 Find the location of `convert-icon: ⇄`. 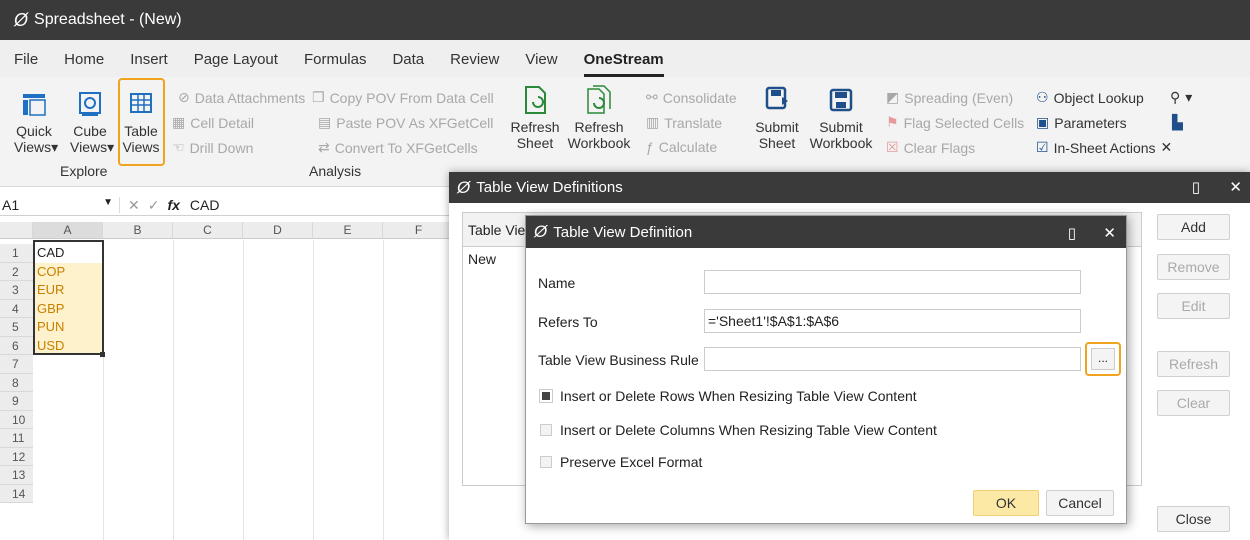

convert-icon: ⇄ is located at coordinates (324, 147).